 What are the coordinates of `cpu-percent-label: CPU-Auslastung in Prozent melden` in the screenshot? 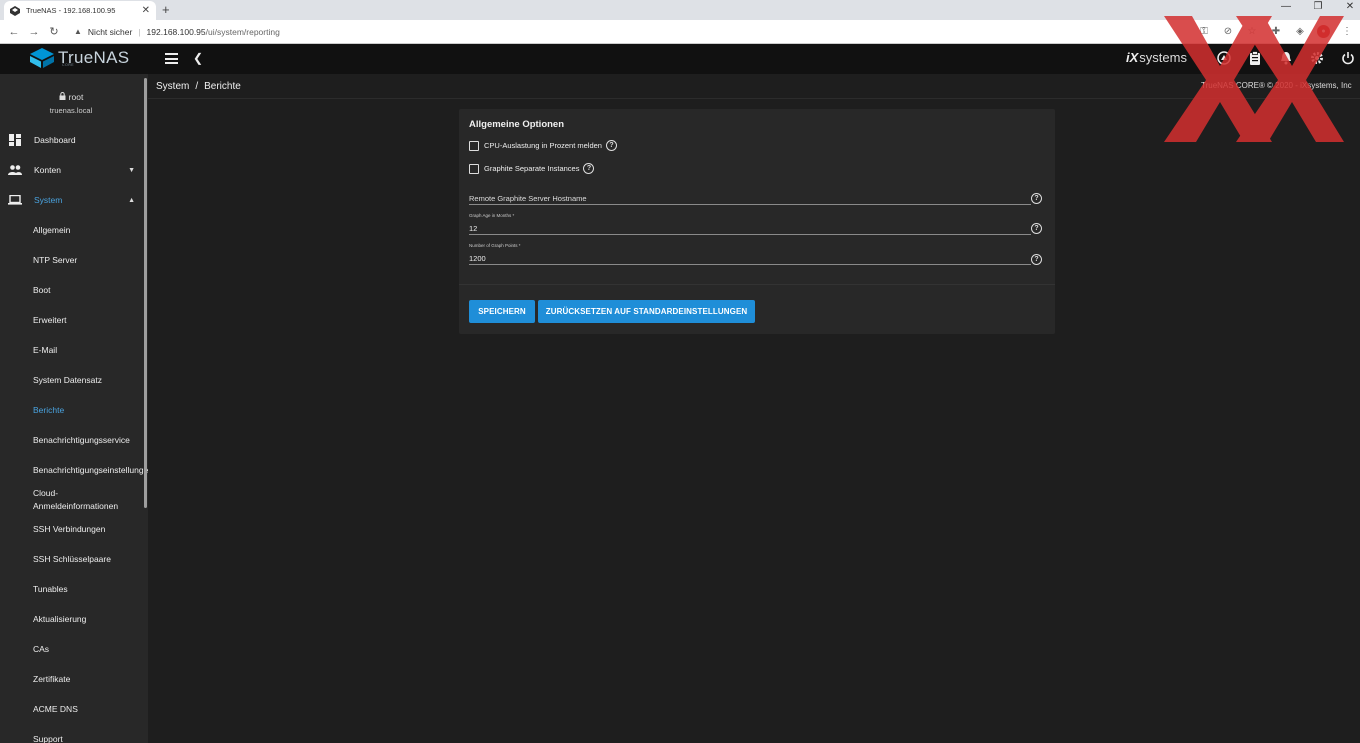 It's located at (543, 145).